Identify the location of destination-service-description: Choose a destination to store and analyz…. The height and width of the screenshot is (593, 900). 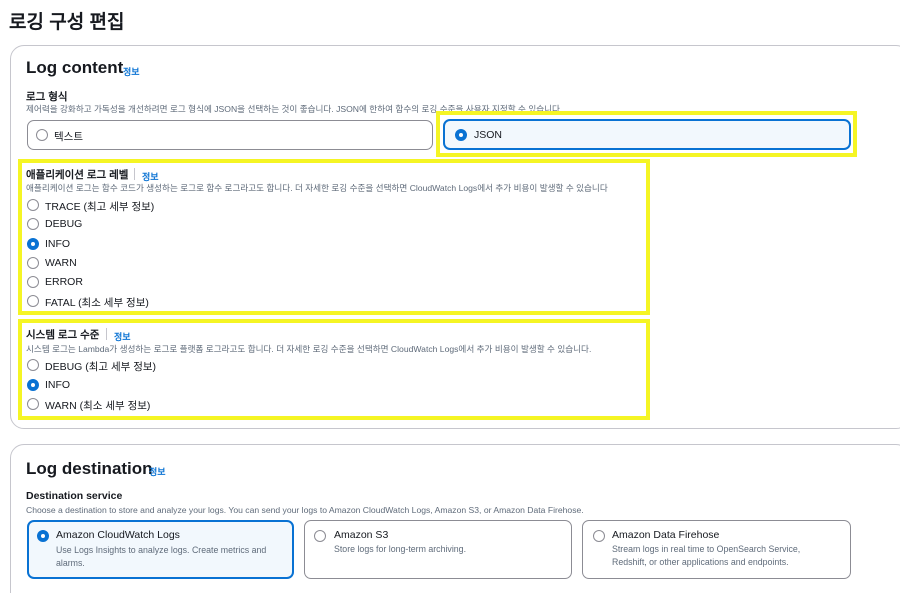
(305, 510).